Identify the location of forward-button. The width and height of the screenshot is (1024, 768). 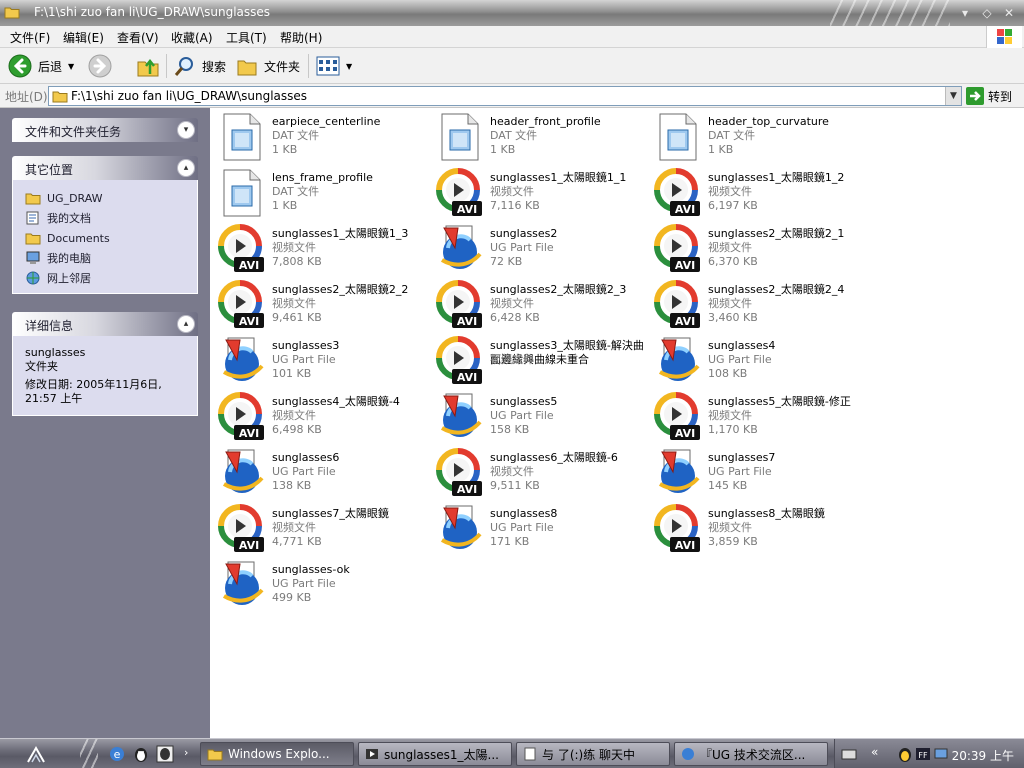
(100, 66).